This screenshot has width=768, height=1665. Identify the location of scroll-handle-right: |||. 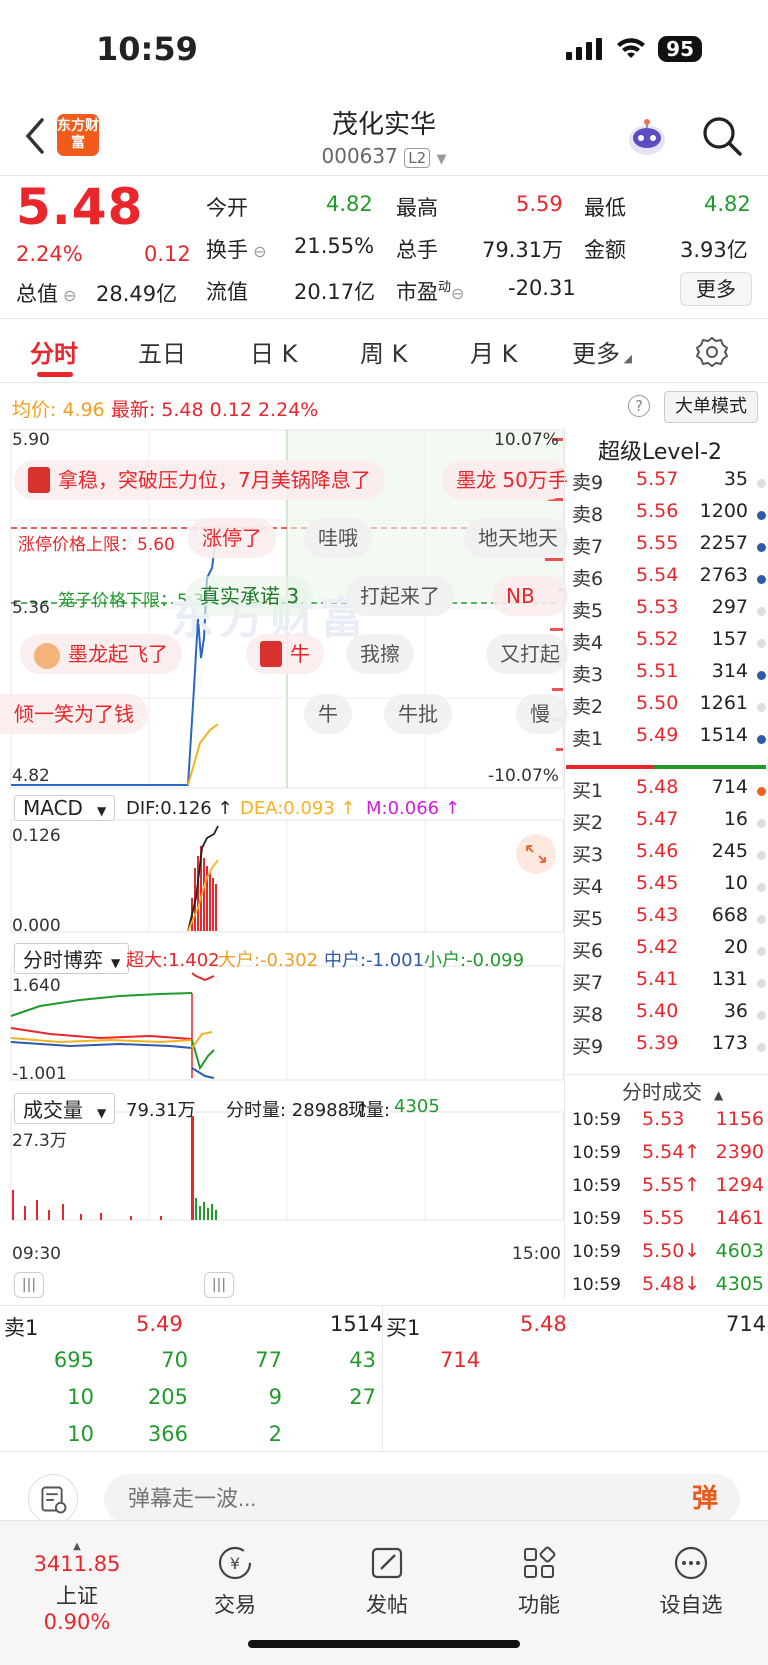
(219, 1285).